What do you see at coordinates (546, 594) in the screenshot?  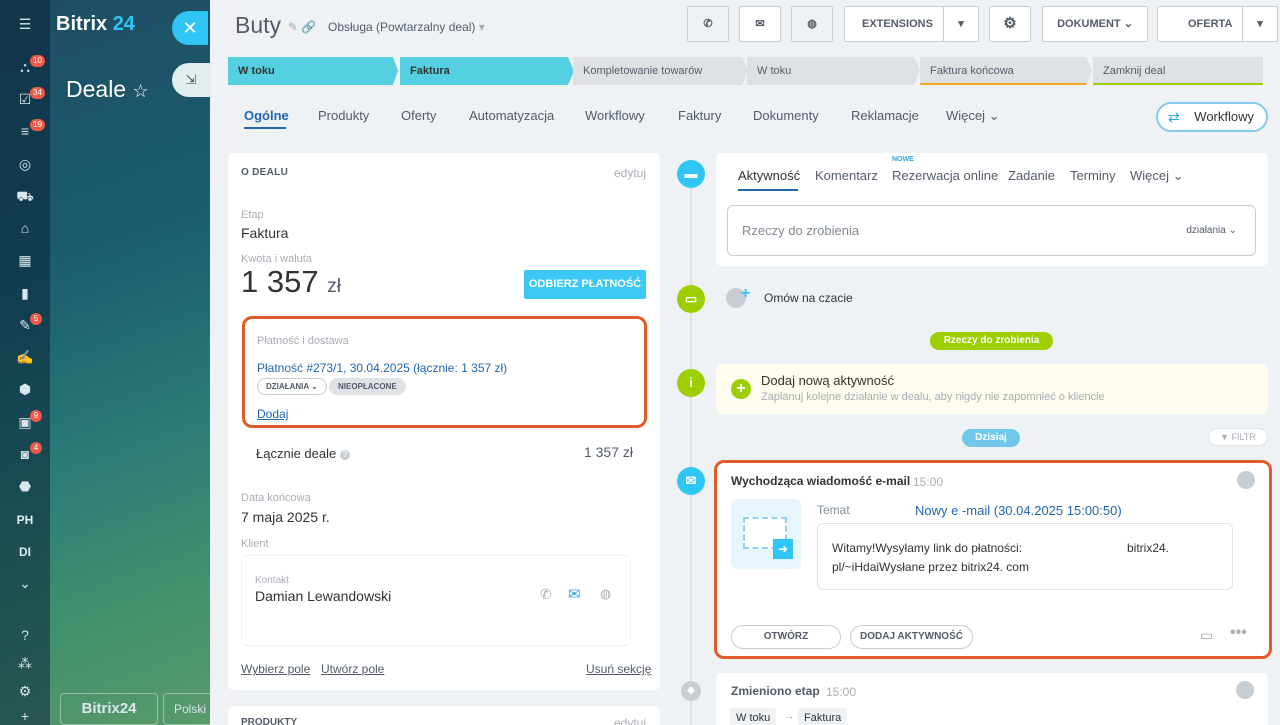 I see `phone-icon: ✆` at bounding box center [546, 594].